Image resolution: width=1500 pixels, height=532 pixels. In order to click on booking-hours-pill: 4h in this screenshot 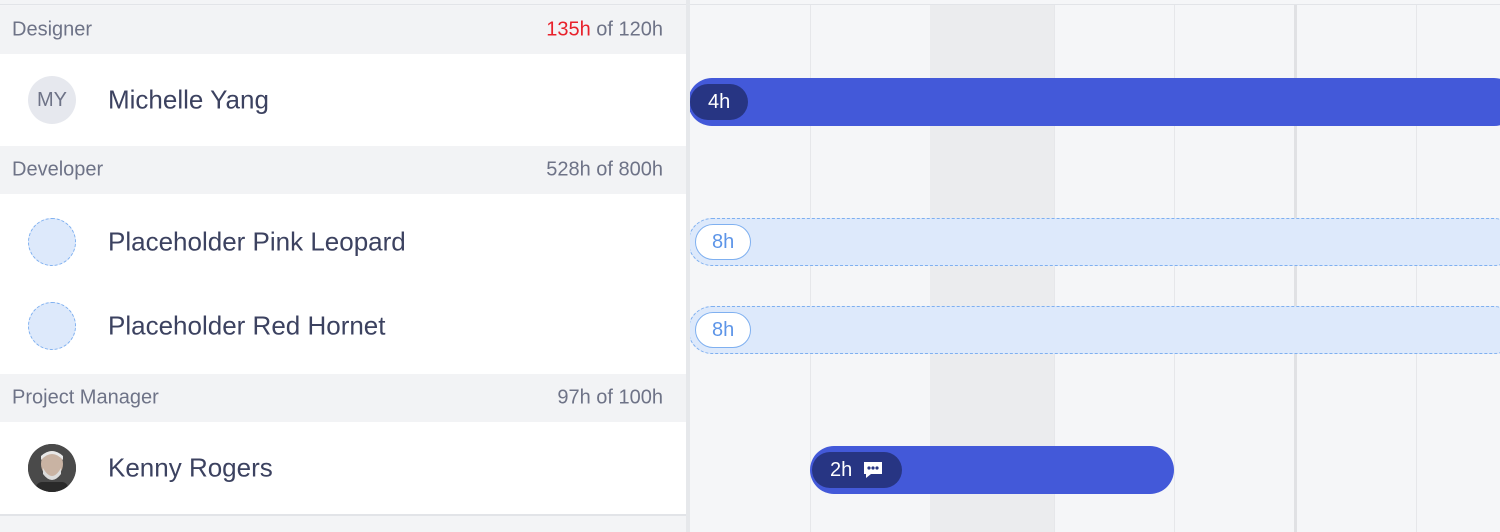, I will do `click(719, 102)`.